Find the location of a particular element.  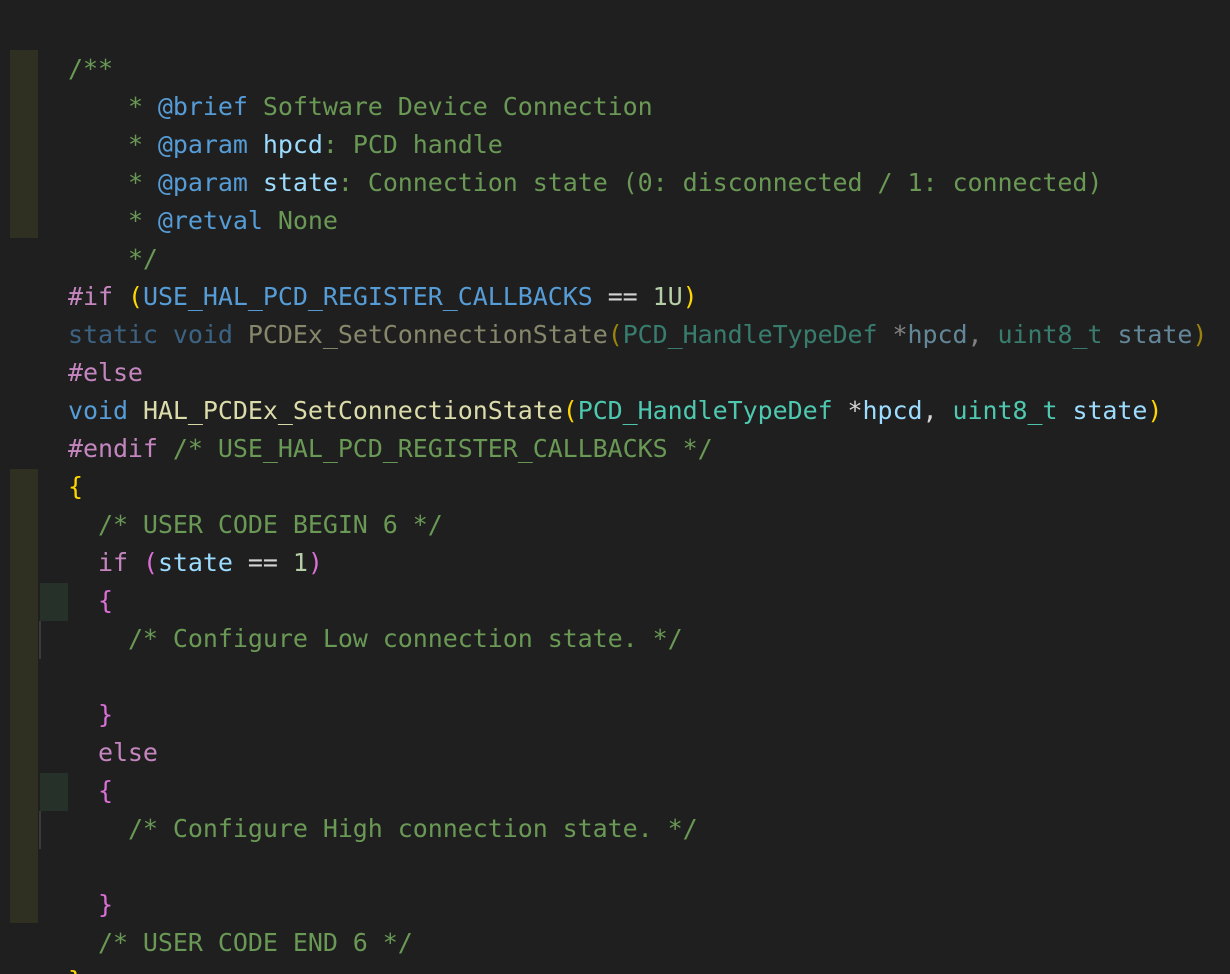

code-line-25: } is located at coordinates (45, 949).